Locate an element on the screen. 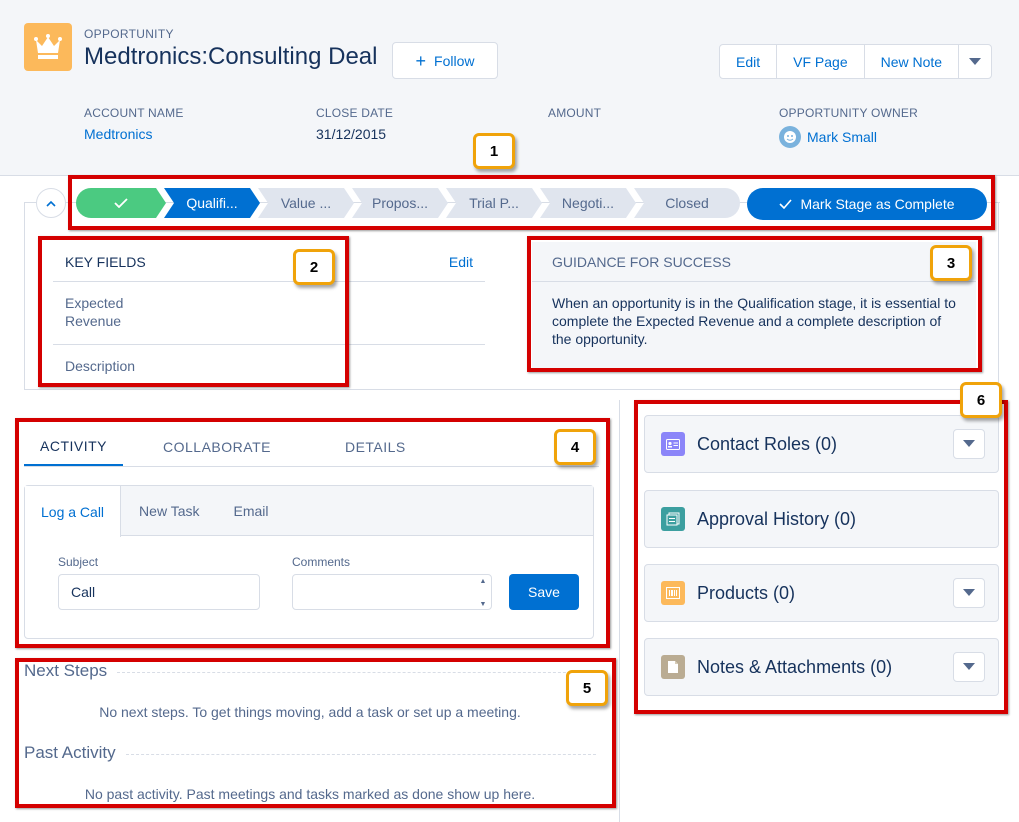  subtab-log-a-call: Log a Call is located at coordinates (73, 511).